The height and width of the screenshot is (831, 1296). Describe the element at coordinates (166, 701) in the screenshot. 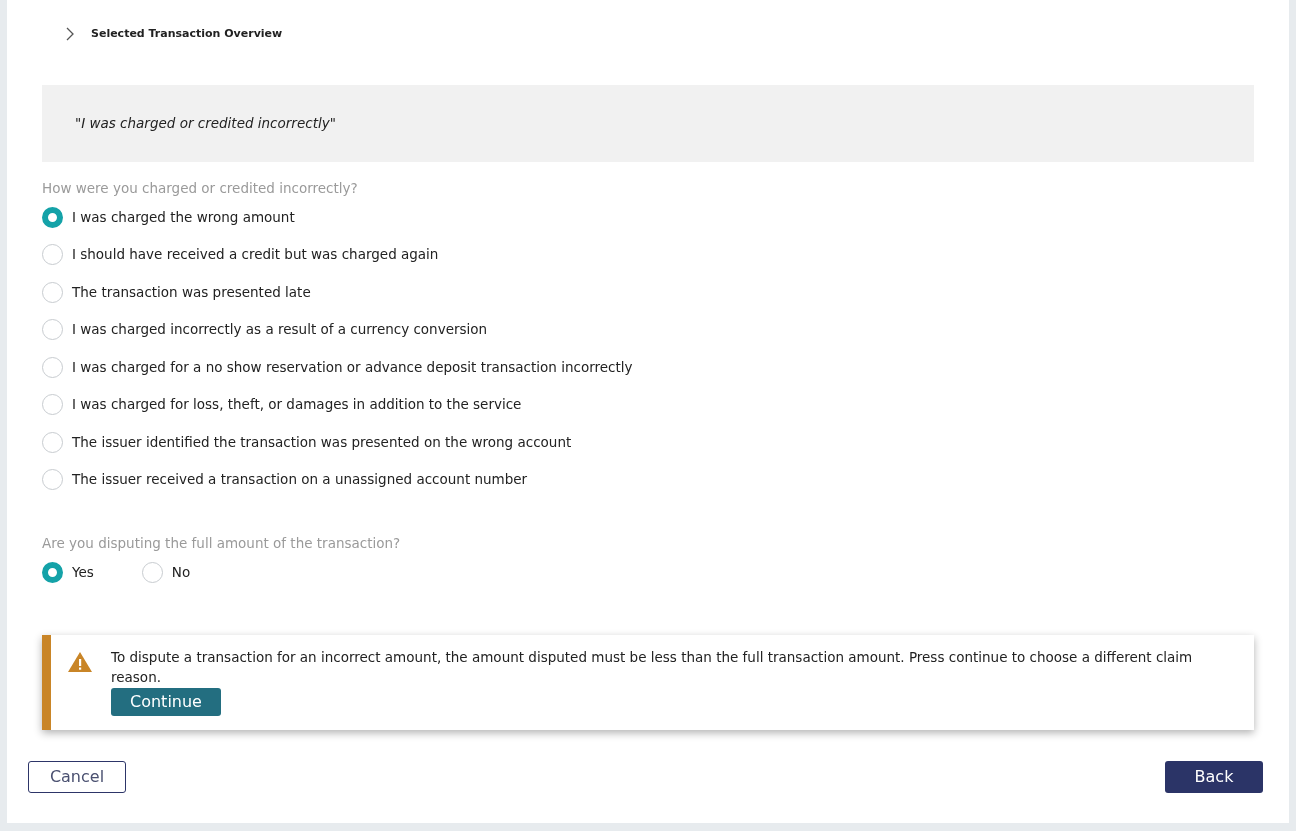

I see `continue-button: Continue` at that location.